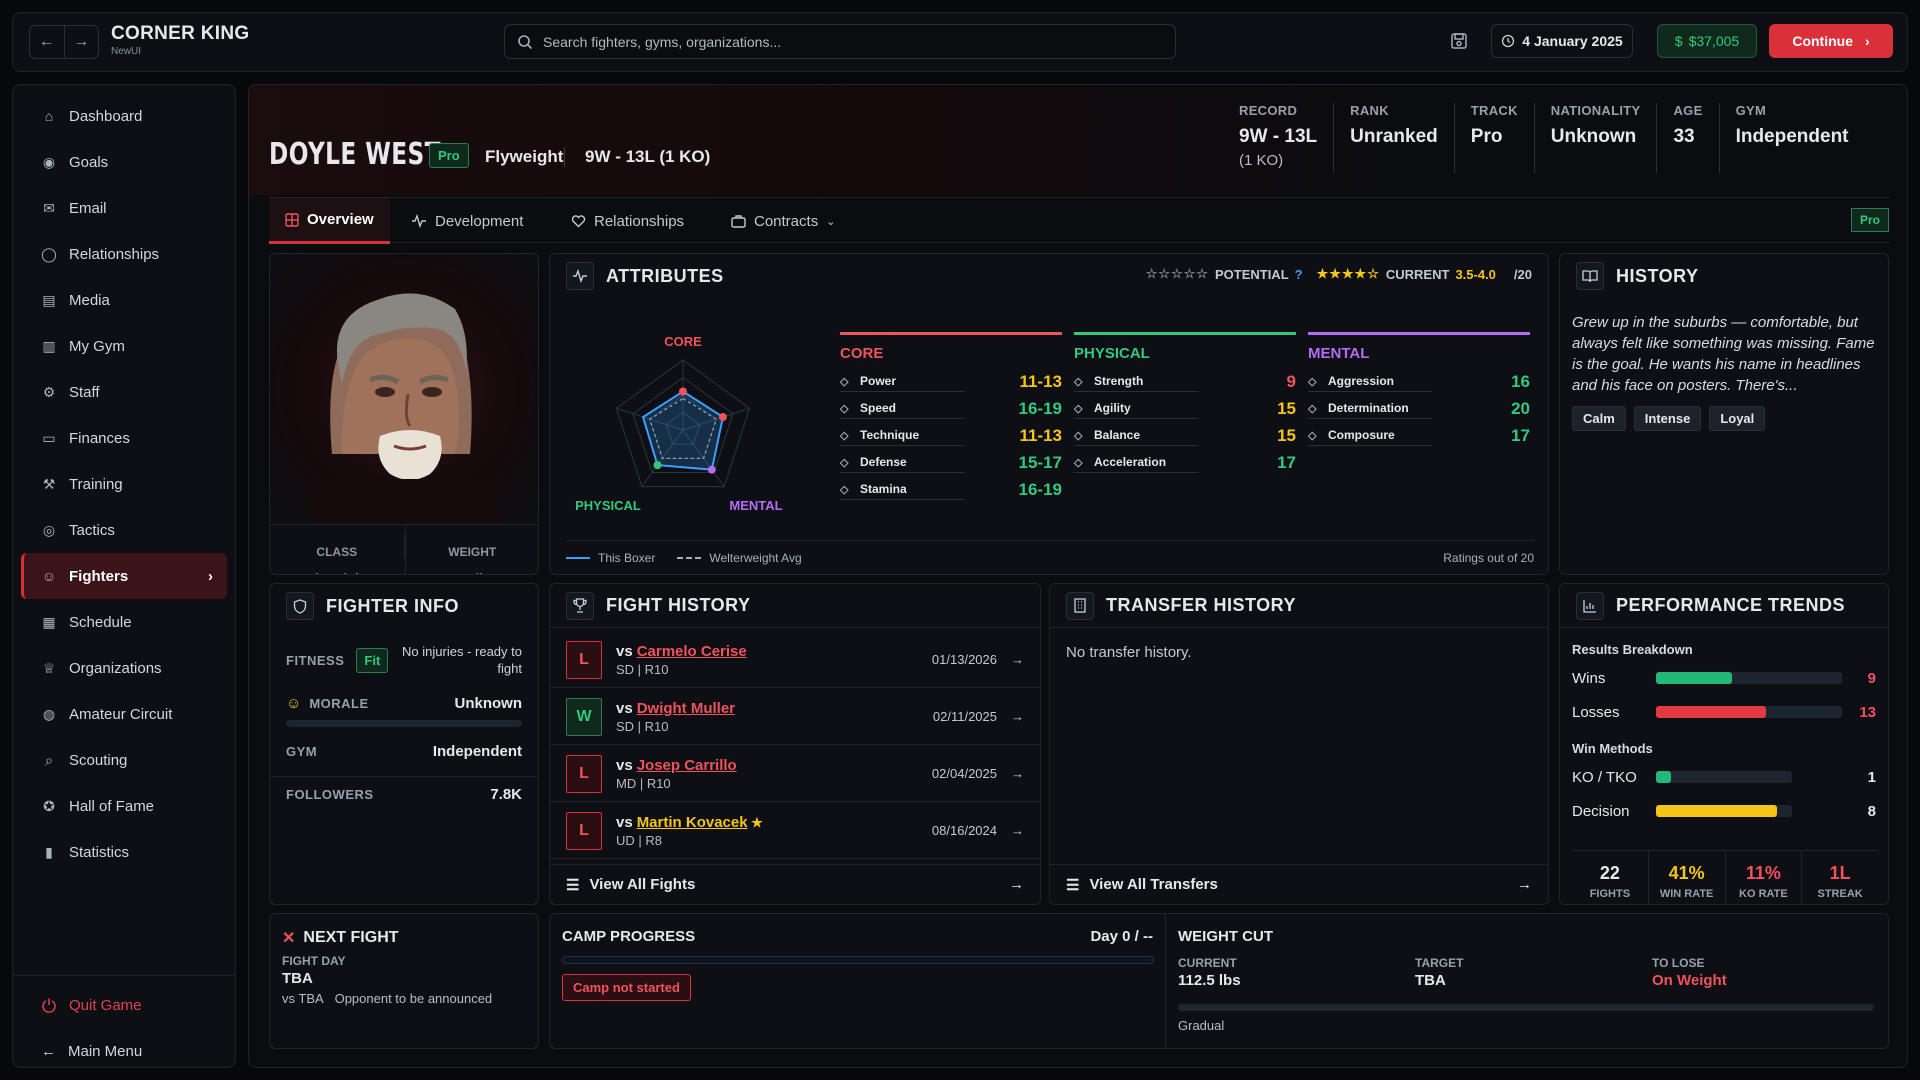 This screenshot has width=1920, height=1080. What do you see at coordinates (795, 774) in the screenshot?
I see `fight-row: Lvs Josep Carrillo MD | R10 02/04/2025 →` at bounding box center [795, 774].